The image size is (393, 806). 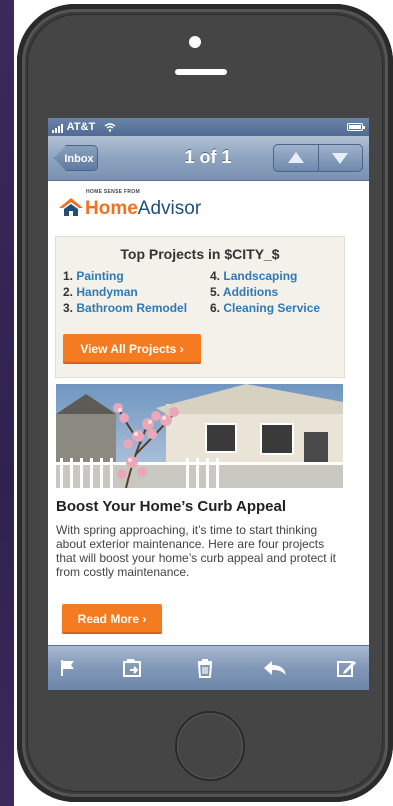 What do you see at coordinates (205, 668) in the screenshot?
I see `trash-icon` at bounding box center [205, 668].